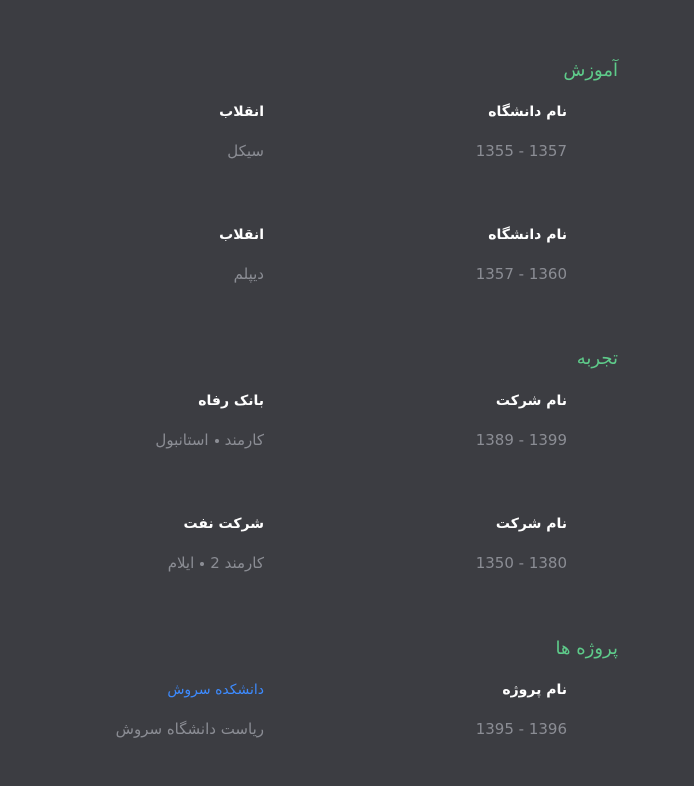 This screenshot has height=786, width=694. Describe the element at coordinates (223, 524) in the screenshot. I see `company-value: شرکت نفت` at that location.